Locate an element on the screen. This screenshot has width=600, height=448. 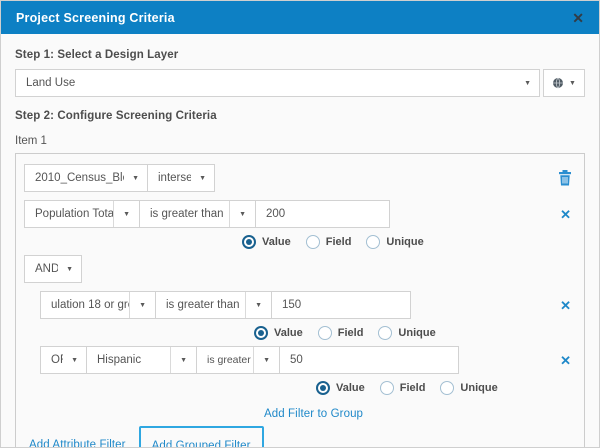
filter-layer-select: 2010_Census_Blocks ▼ is located at coordinates (86, 178).